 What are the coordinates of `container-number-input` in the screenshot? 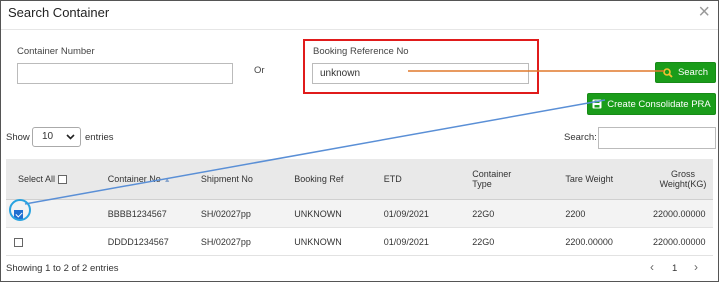 It's located at (125, 73).